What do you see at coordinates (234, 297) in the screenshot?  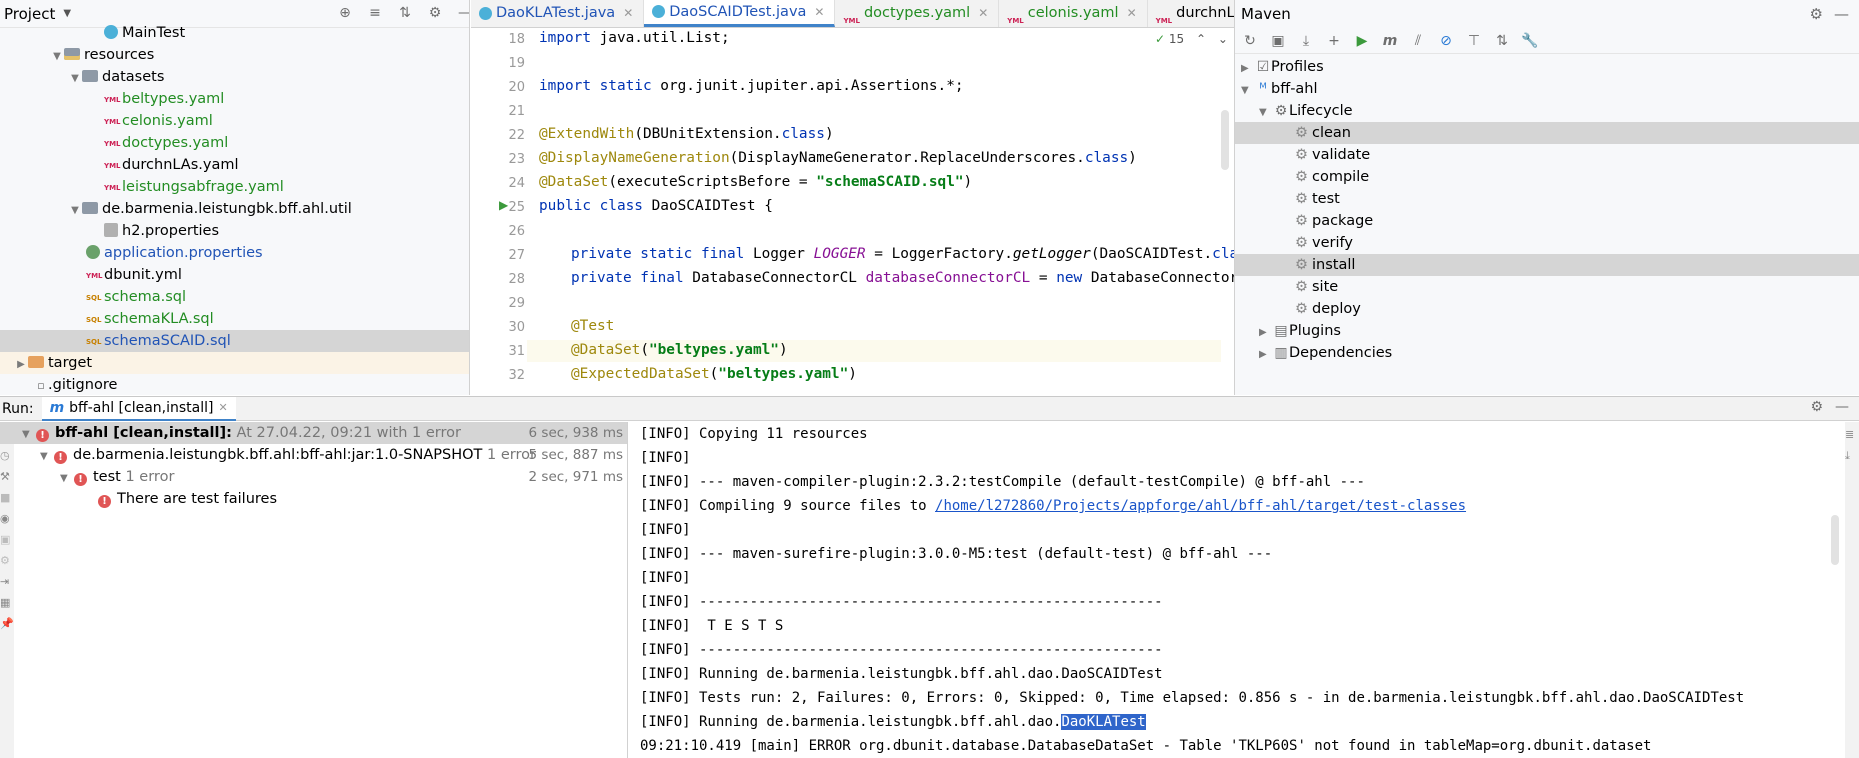 I see `tree-item-schema-sql: SQL schema.sql` at bounding box center [234, 297].